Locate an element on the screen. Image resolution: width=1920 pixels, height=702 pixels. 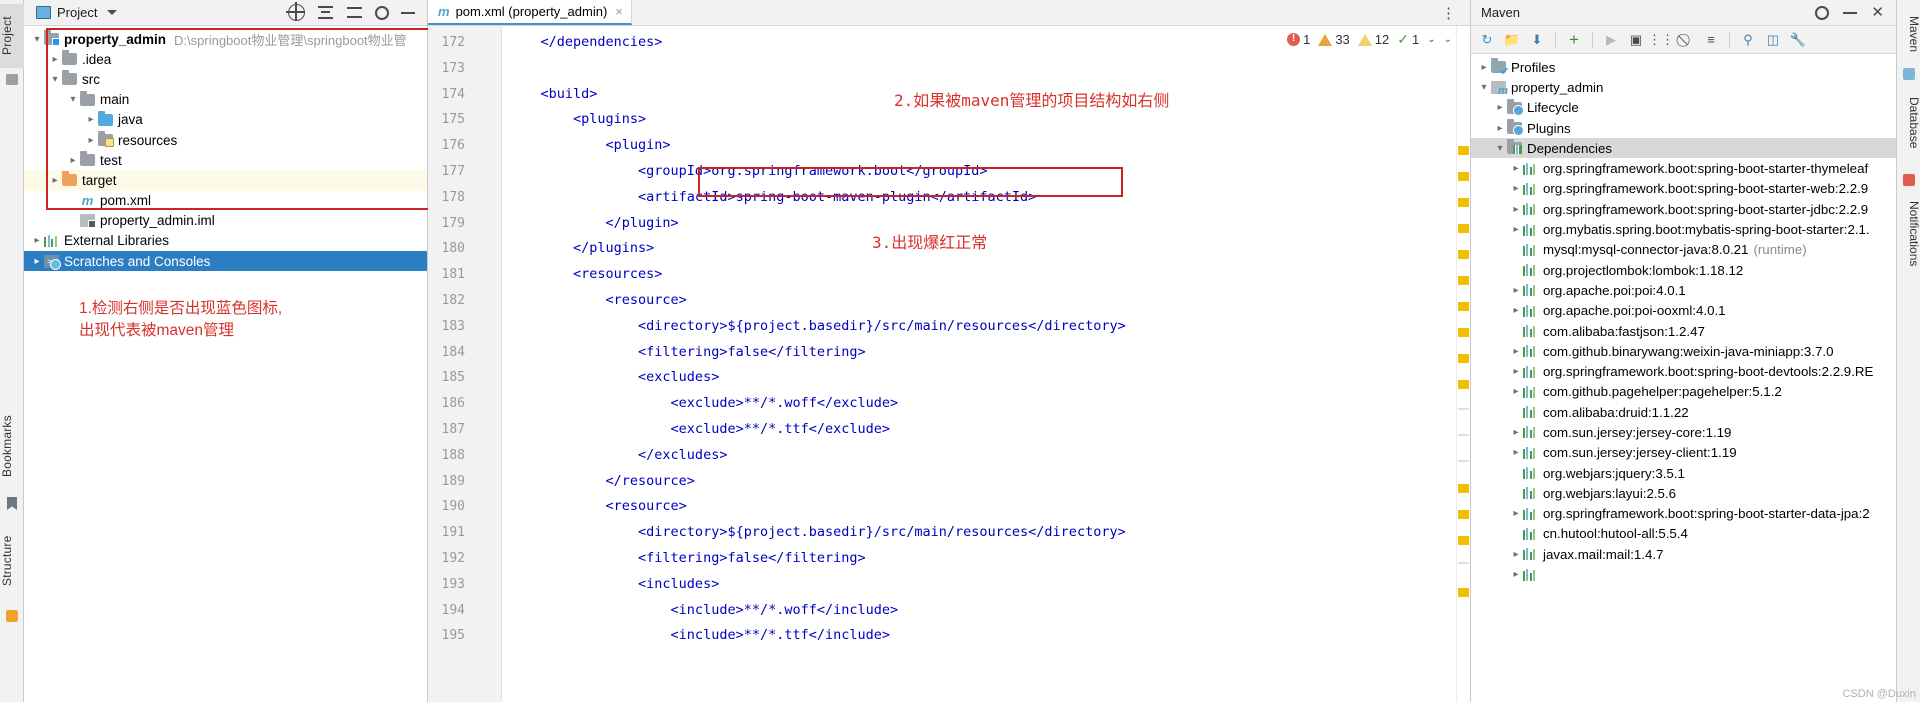
editor-tab-pom-xml: m pom.xml (property_admin) × is located at coordinates (530, 12).